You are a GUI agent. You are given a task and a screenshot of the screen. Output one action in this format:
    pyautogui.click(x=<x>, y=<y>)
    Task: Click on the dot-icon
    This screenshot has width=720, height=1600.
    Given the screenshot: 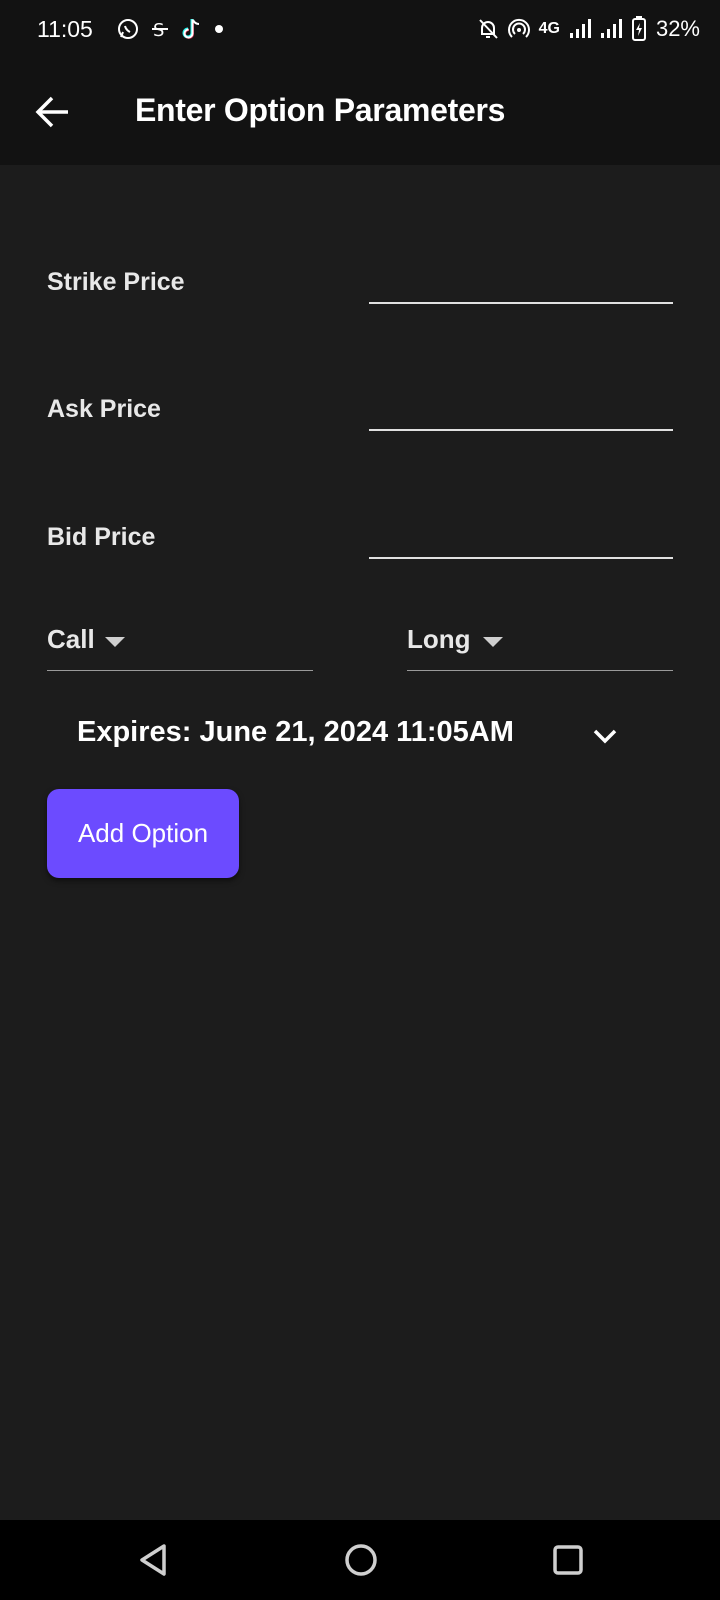 What is the action you would take?
    pyautogui.click(x=219, y=29)
    